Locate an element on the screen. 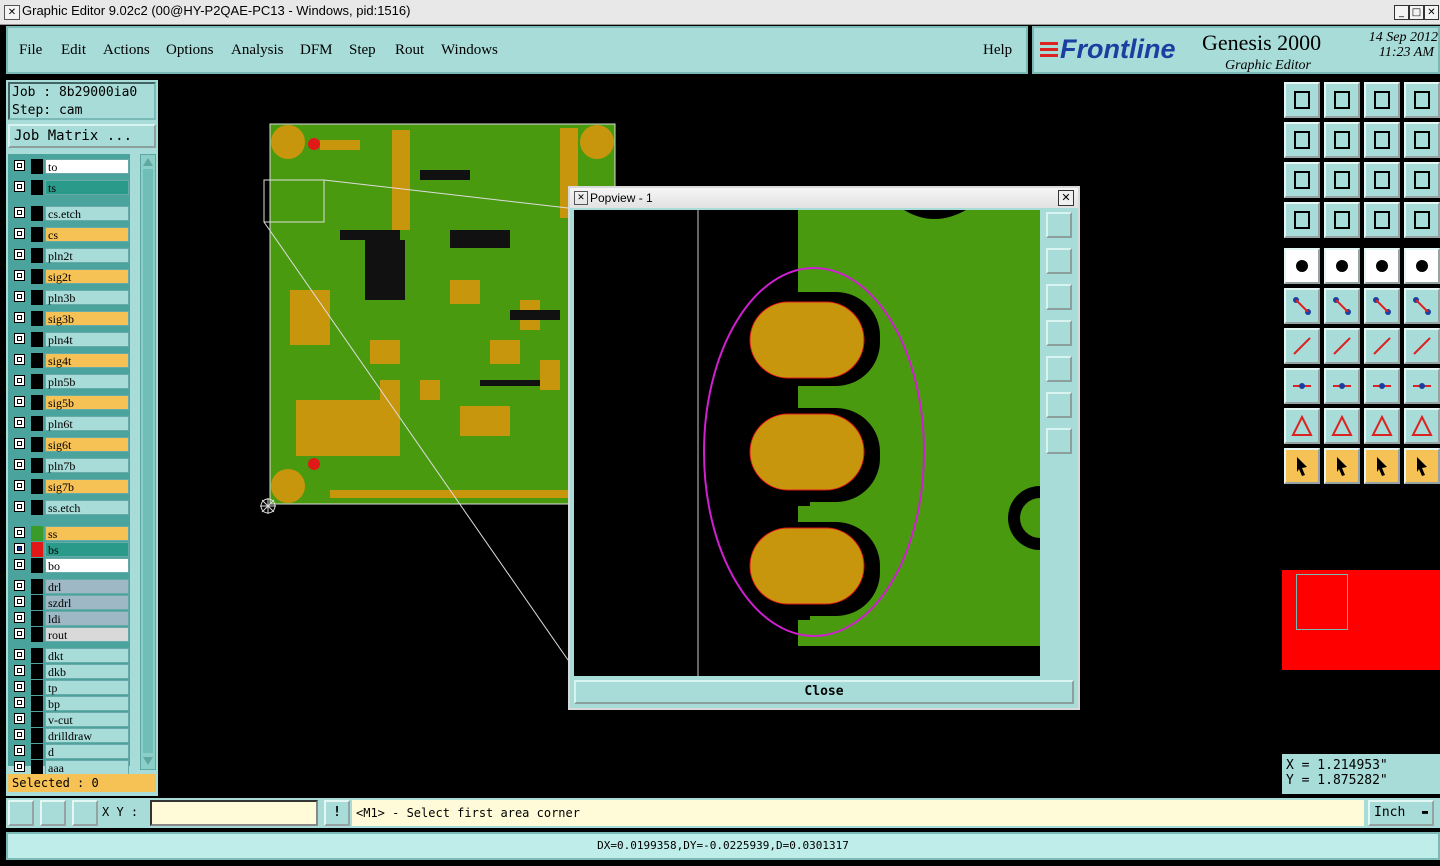 The width and height of the screenshot is (1440, 866). layer-row-pln3b: pln3b is located at coordinates (71, 297).